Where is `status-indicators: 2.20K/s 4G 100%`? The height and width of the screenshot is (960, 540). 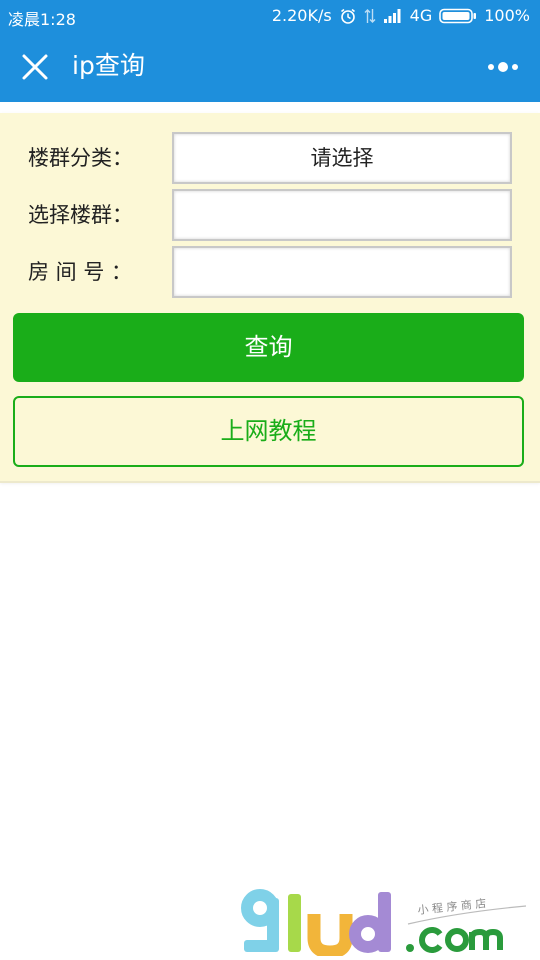 status-indicators: 2.20K/s 4G 100% is located at coordinates (401, 15).